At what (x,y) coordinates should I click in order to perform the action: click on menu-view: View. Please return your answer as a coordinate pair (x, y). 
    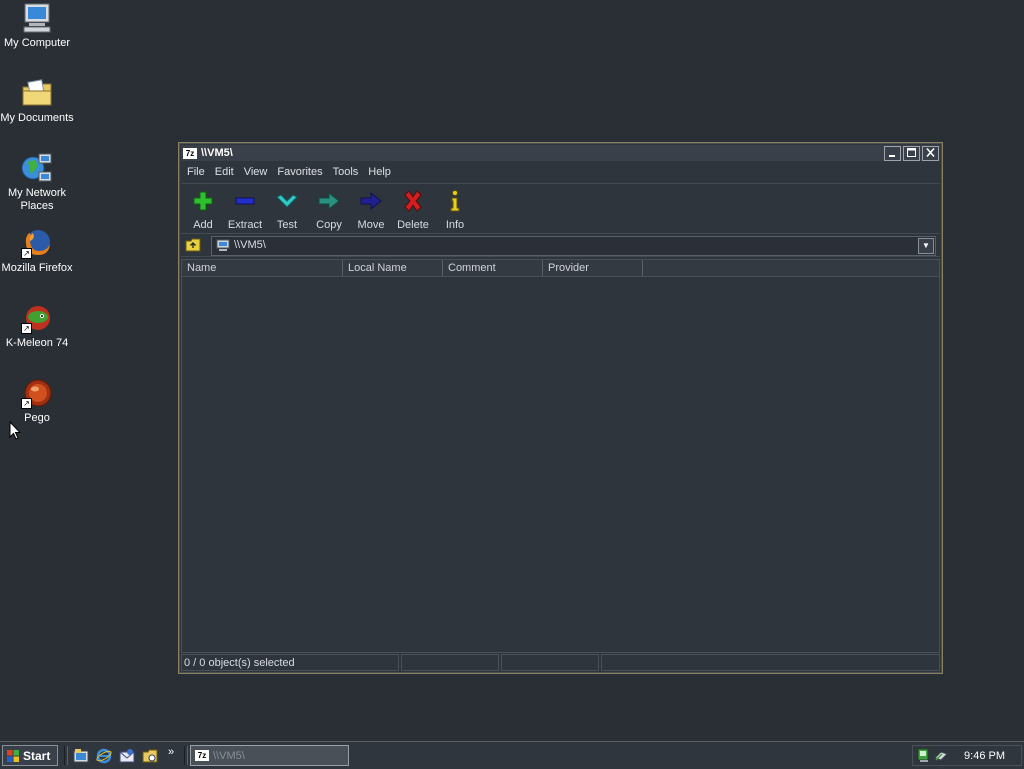
    Looking at the image, I should click on (256, 172).